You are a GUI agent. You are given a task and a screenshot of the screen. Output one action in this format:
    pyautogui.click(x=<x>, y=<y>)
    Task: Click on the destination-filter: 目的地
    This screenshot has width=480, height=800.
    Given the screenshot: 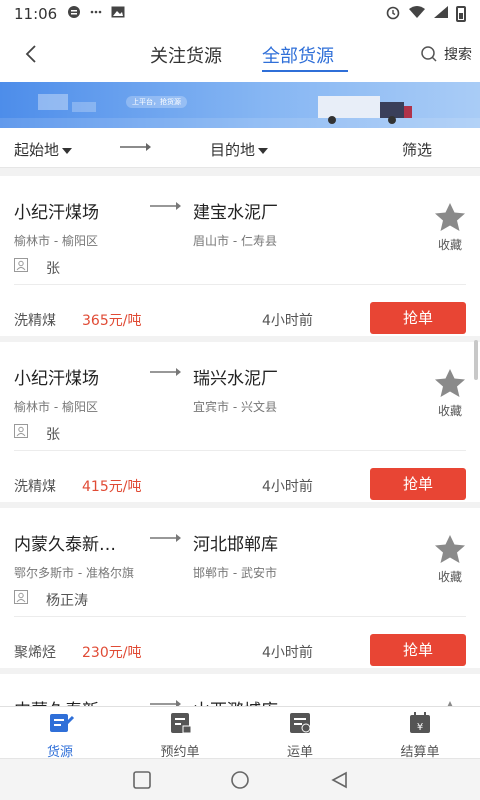 What is the action you would take?
    pyautogui.click(x=239, y=149)
    